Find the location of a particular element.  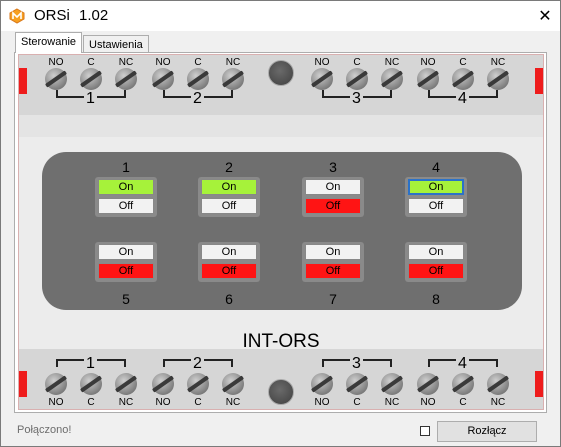

relay-switch-6: On Off is located at coordinates (229, 262).